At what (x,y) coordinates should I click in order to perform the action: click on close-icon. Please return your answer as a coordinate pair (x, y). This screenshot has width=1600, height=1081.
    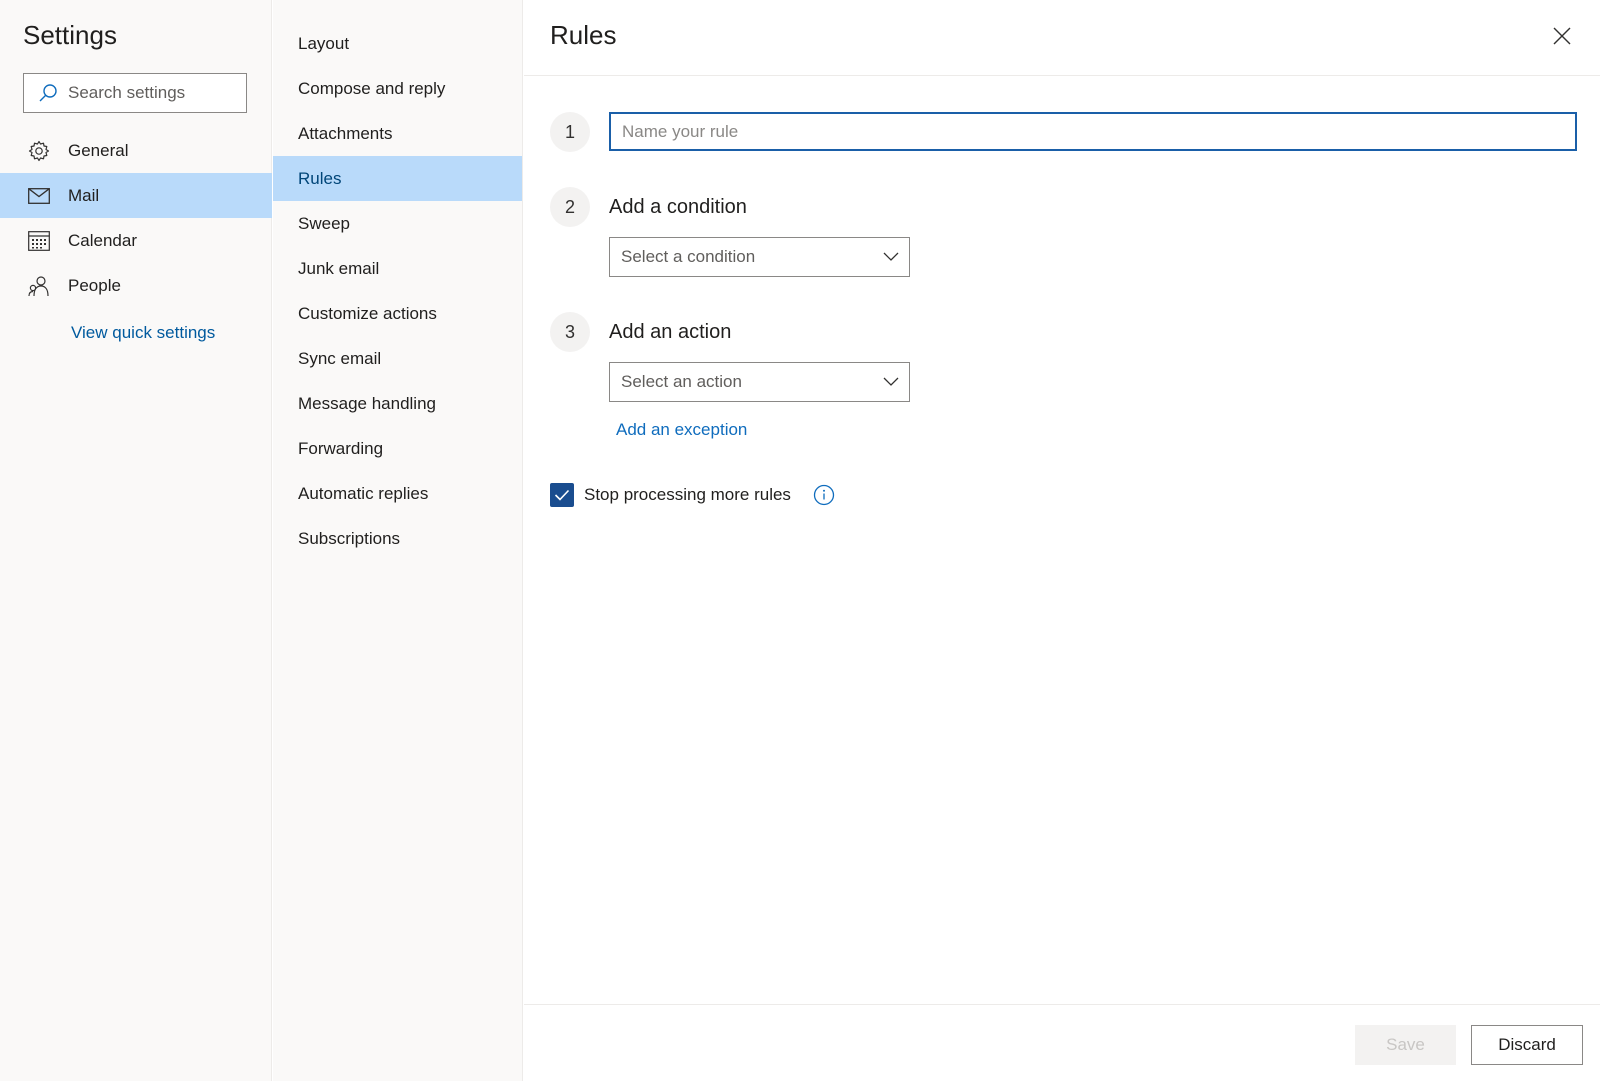
    Looking at the image, I should click on (1562, 36).